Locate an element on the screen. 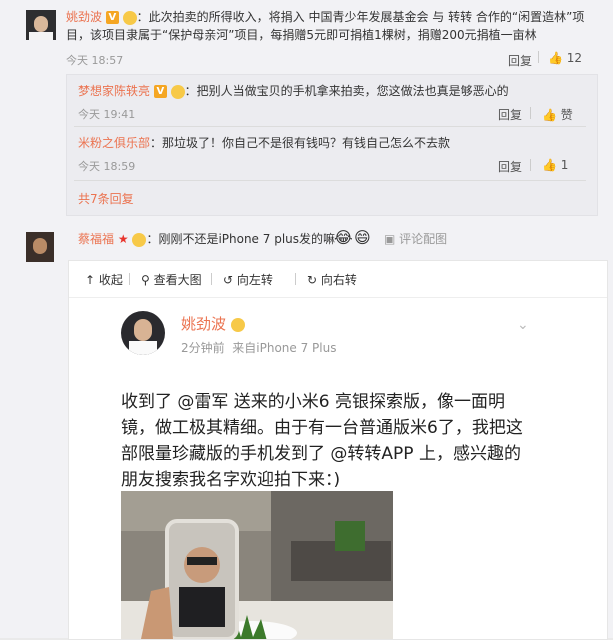 The height and width of the screenshot is (640, 613). like-button: 👍 赞 is located at coordinates (557, 114).